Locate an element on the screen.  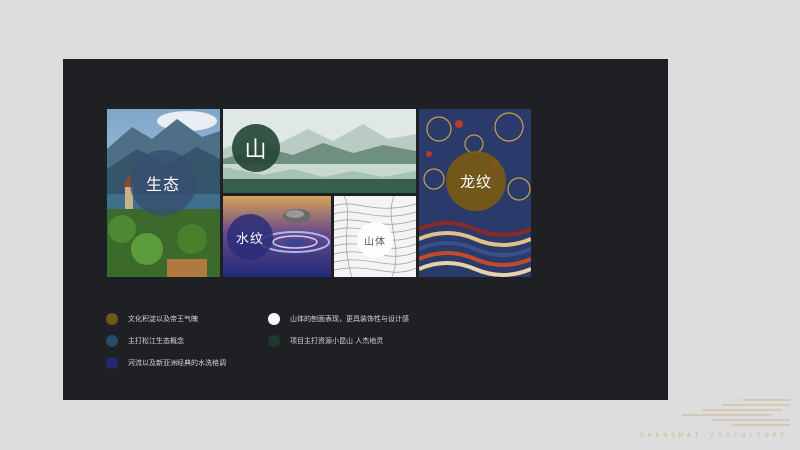
legend-item: 河流以及新亚洲经典的水洗格调 is located at coordinates (166, 363).